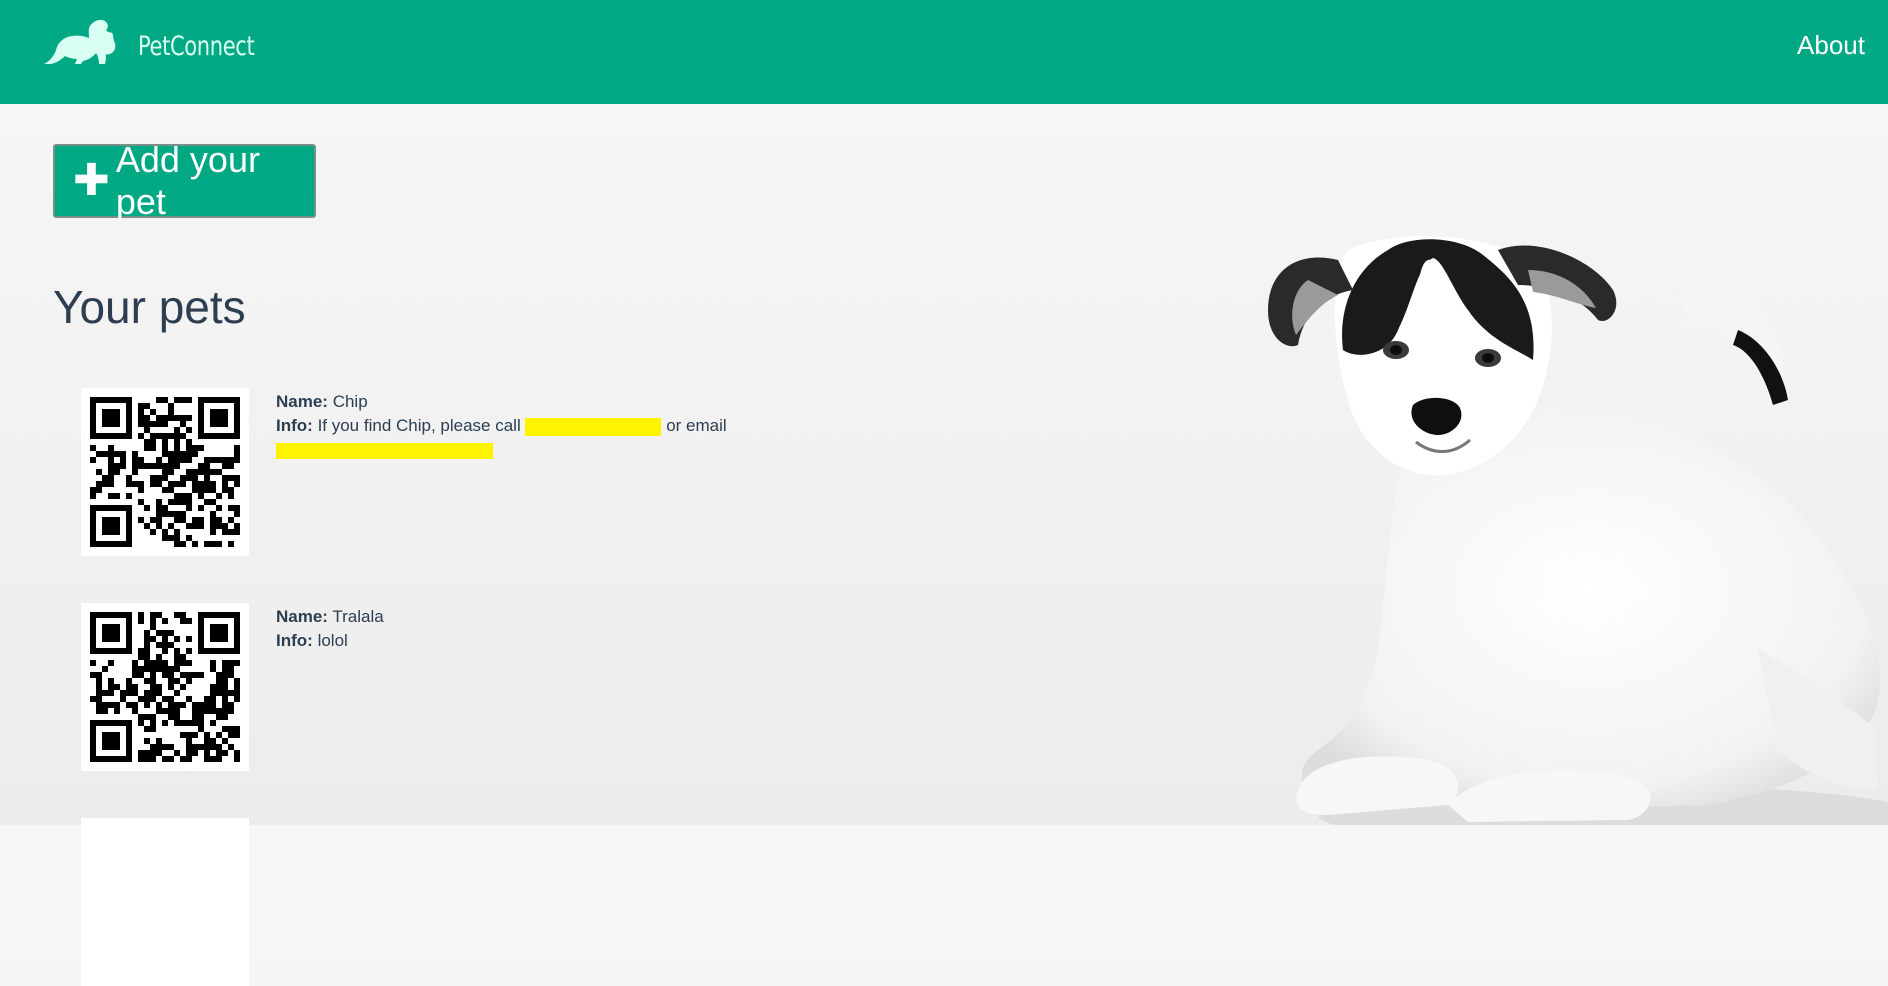  What do you see at coordinates (419, 425) in the screenshot?
I see `pet-info-text: If you find Chip, please call` at bounding box center [419, 425].